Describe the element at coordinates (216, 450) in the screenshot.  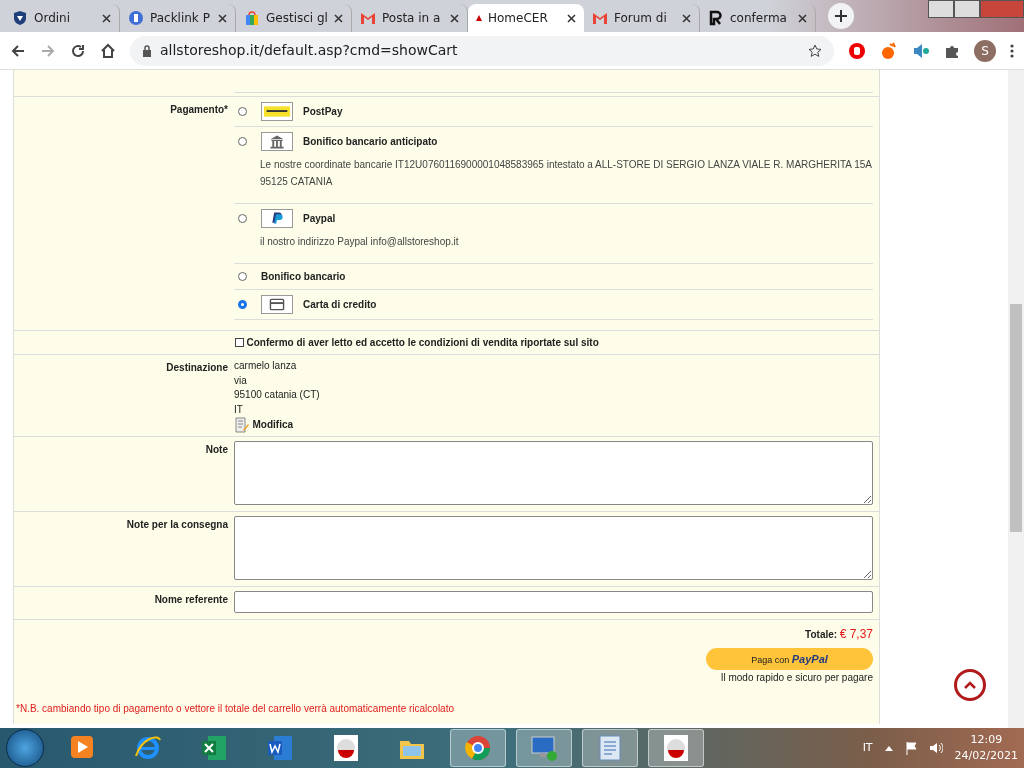
I see `field-label: Note` at that location.